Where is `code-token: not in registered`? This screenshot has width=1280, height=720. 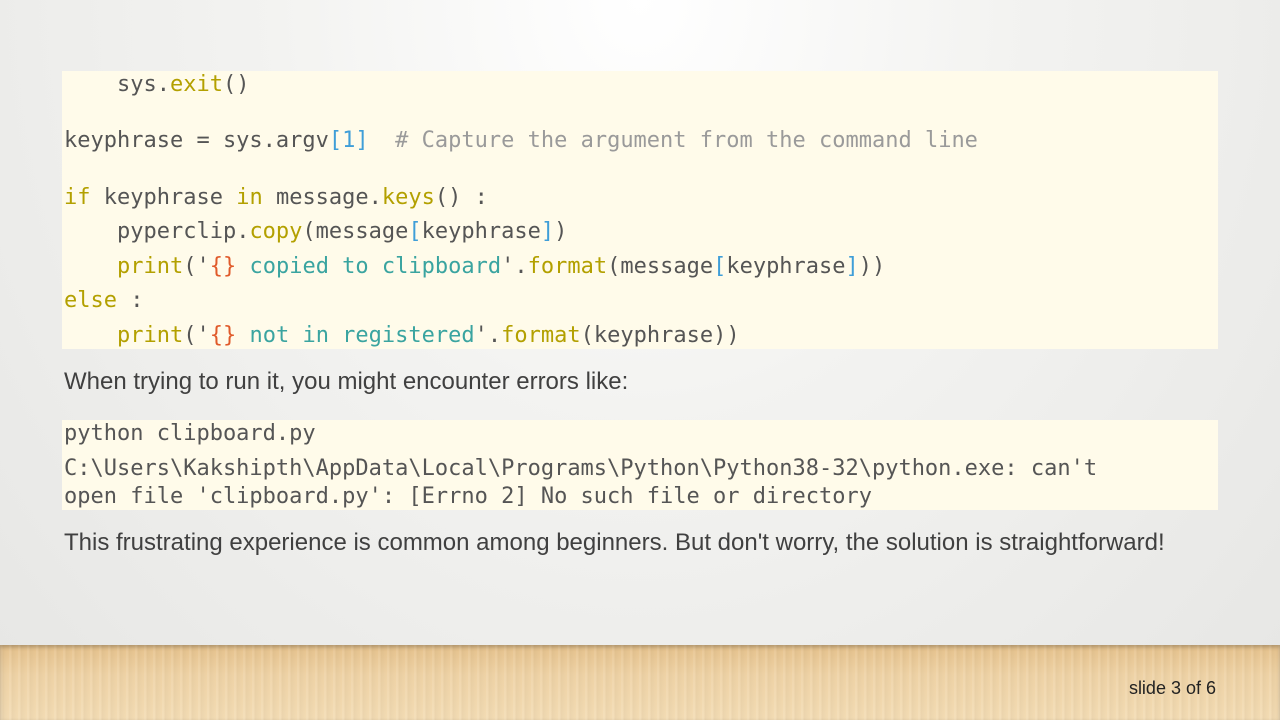 code-token: not in registered is located at coordinates (355, 335).